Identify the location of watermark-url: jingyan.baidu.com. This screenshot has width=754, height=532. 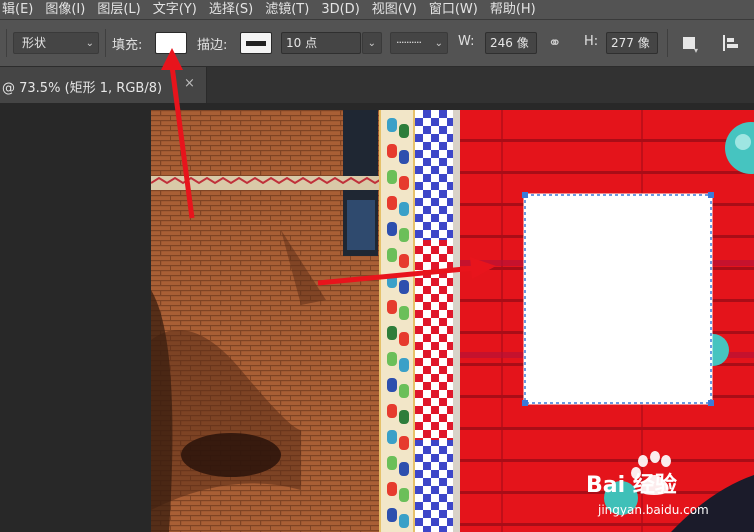
(653, 510).